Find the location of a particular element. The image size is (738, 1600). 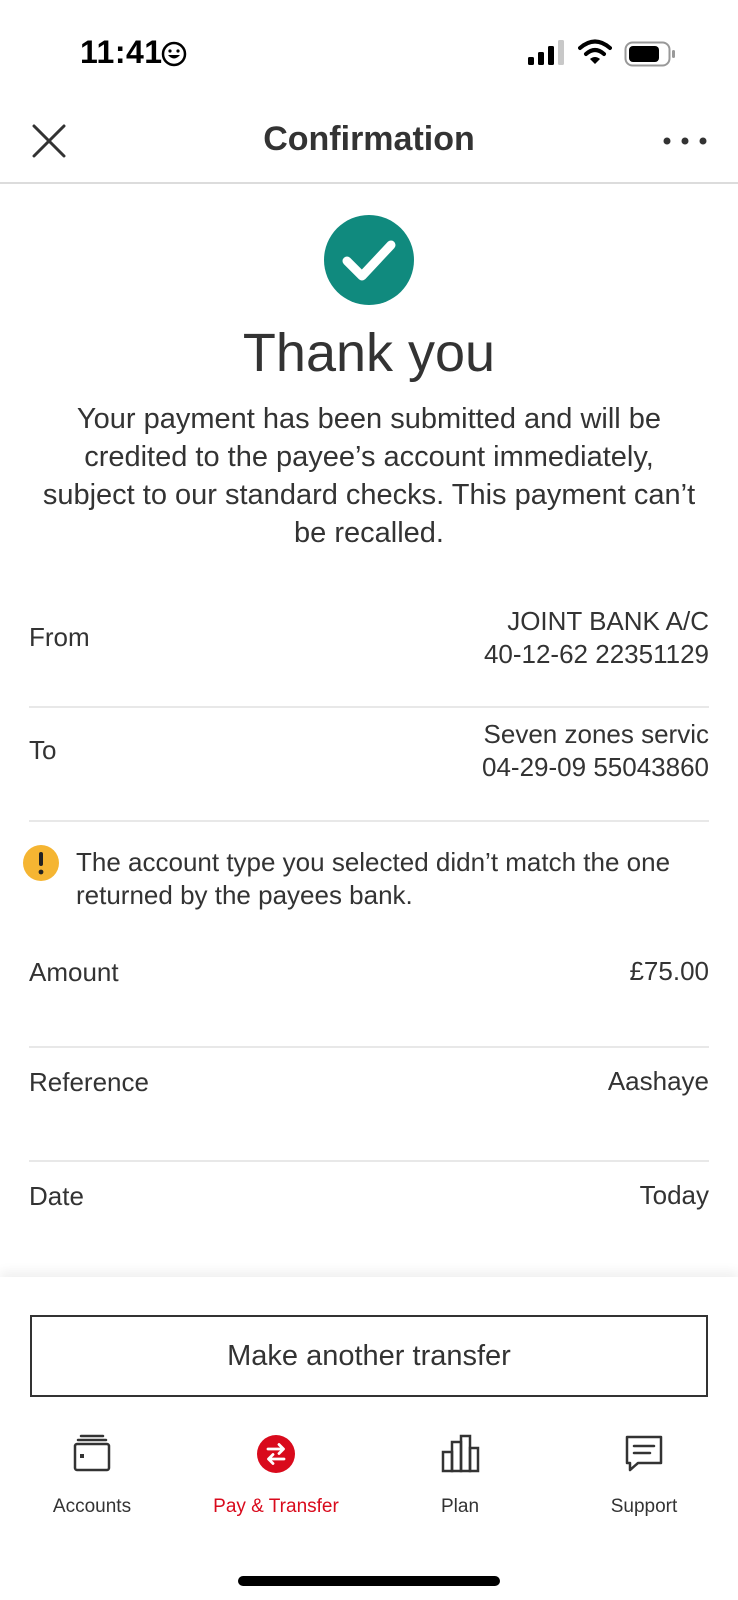

tab-accounts: Accounts is located at coordinates (92, 1482).